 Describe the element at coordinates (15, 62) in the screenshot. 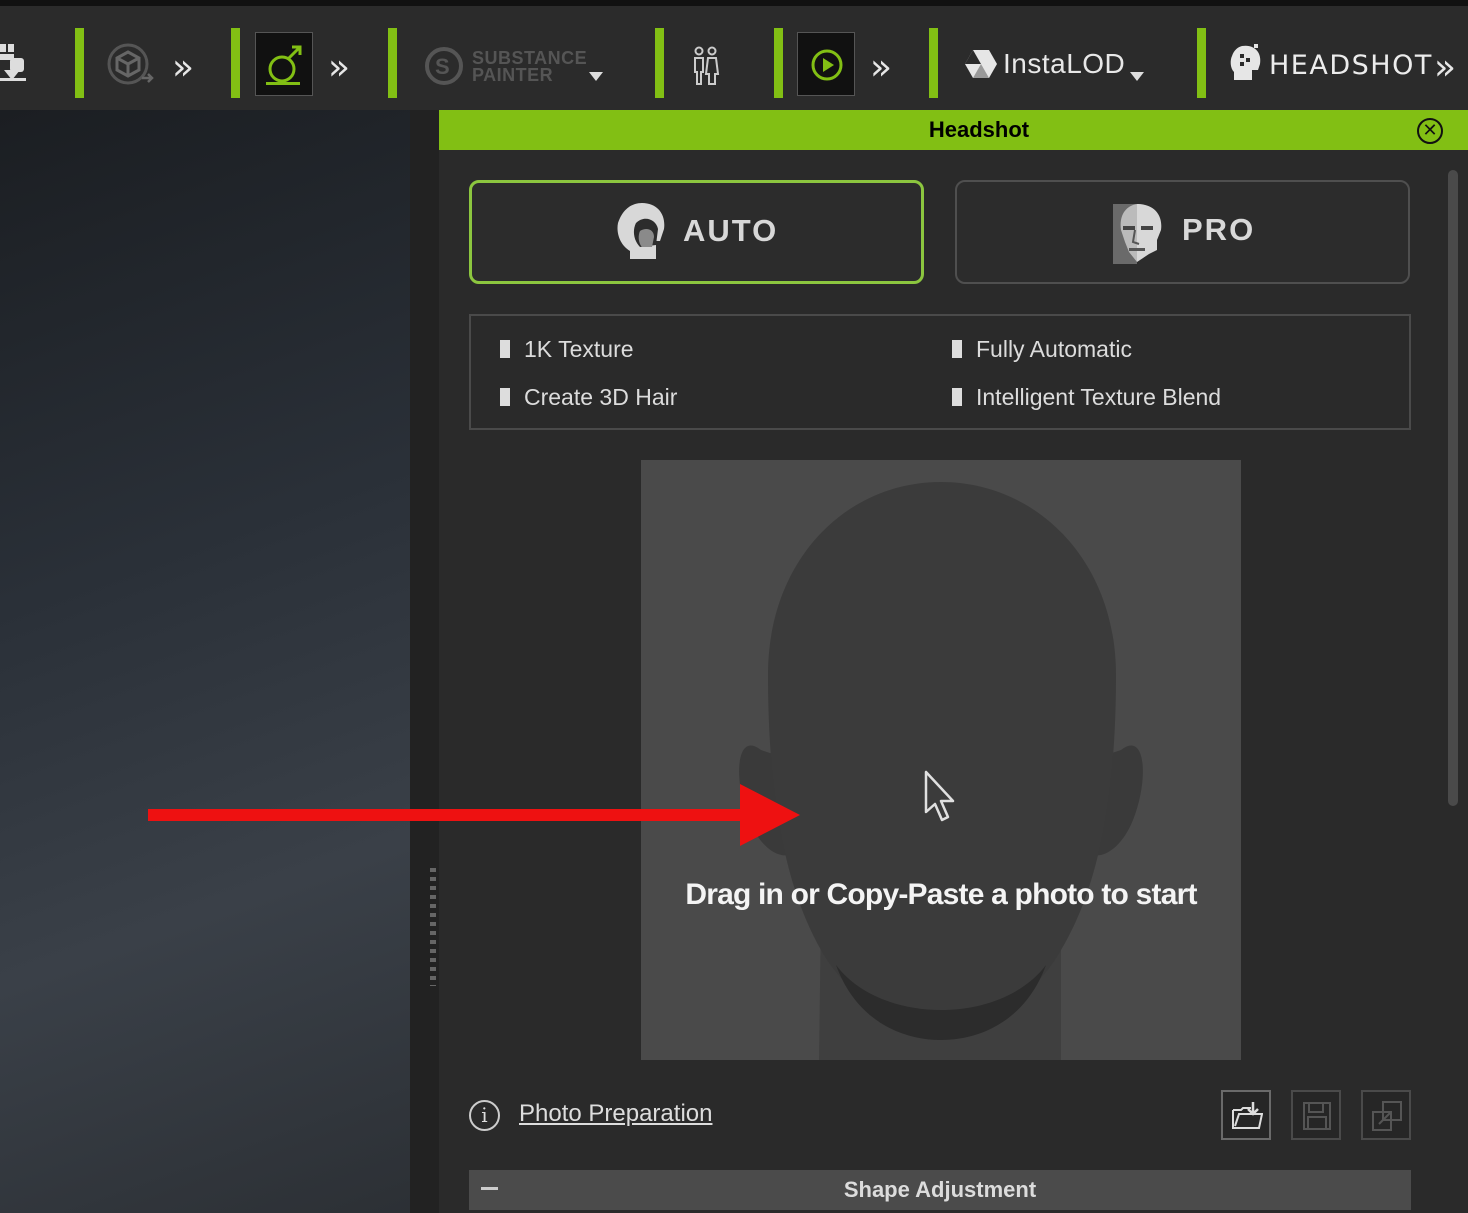

I see `character-transfer-icon` at that location.